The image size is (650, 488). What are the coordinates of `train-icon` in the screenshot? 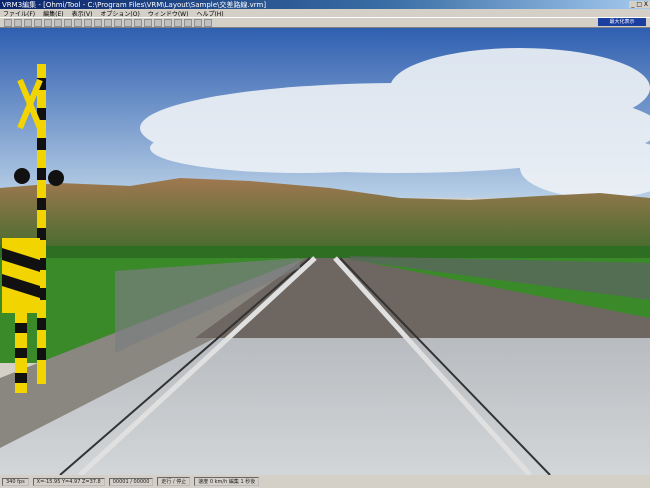 It's located at (58, 22).